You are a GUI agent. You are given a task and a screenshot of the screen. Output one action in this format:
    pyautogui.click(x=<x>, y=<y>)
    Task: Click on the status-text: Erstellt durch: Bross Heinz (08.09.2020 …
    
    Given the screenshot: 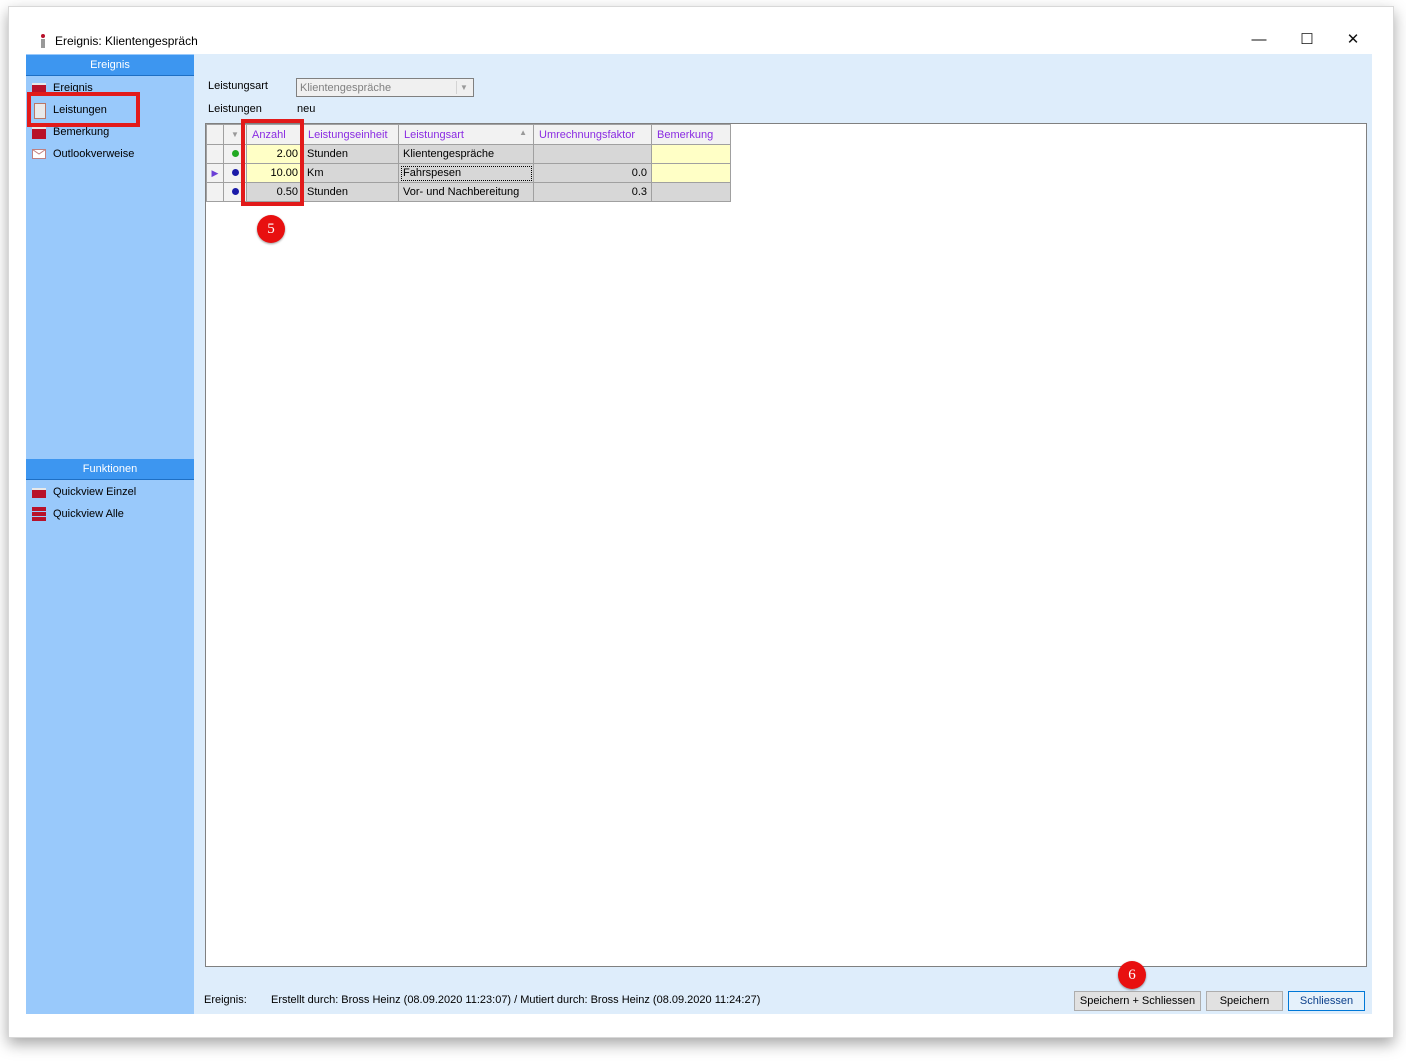 What is the action you would take?
    pyautogui.click(x=516, y=1000)
    